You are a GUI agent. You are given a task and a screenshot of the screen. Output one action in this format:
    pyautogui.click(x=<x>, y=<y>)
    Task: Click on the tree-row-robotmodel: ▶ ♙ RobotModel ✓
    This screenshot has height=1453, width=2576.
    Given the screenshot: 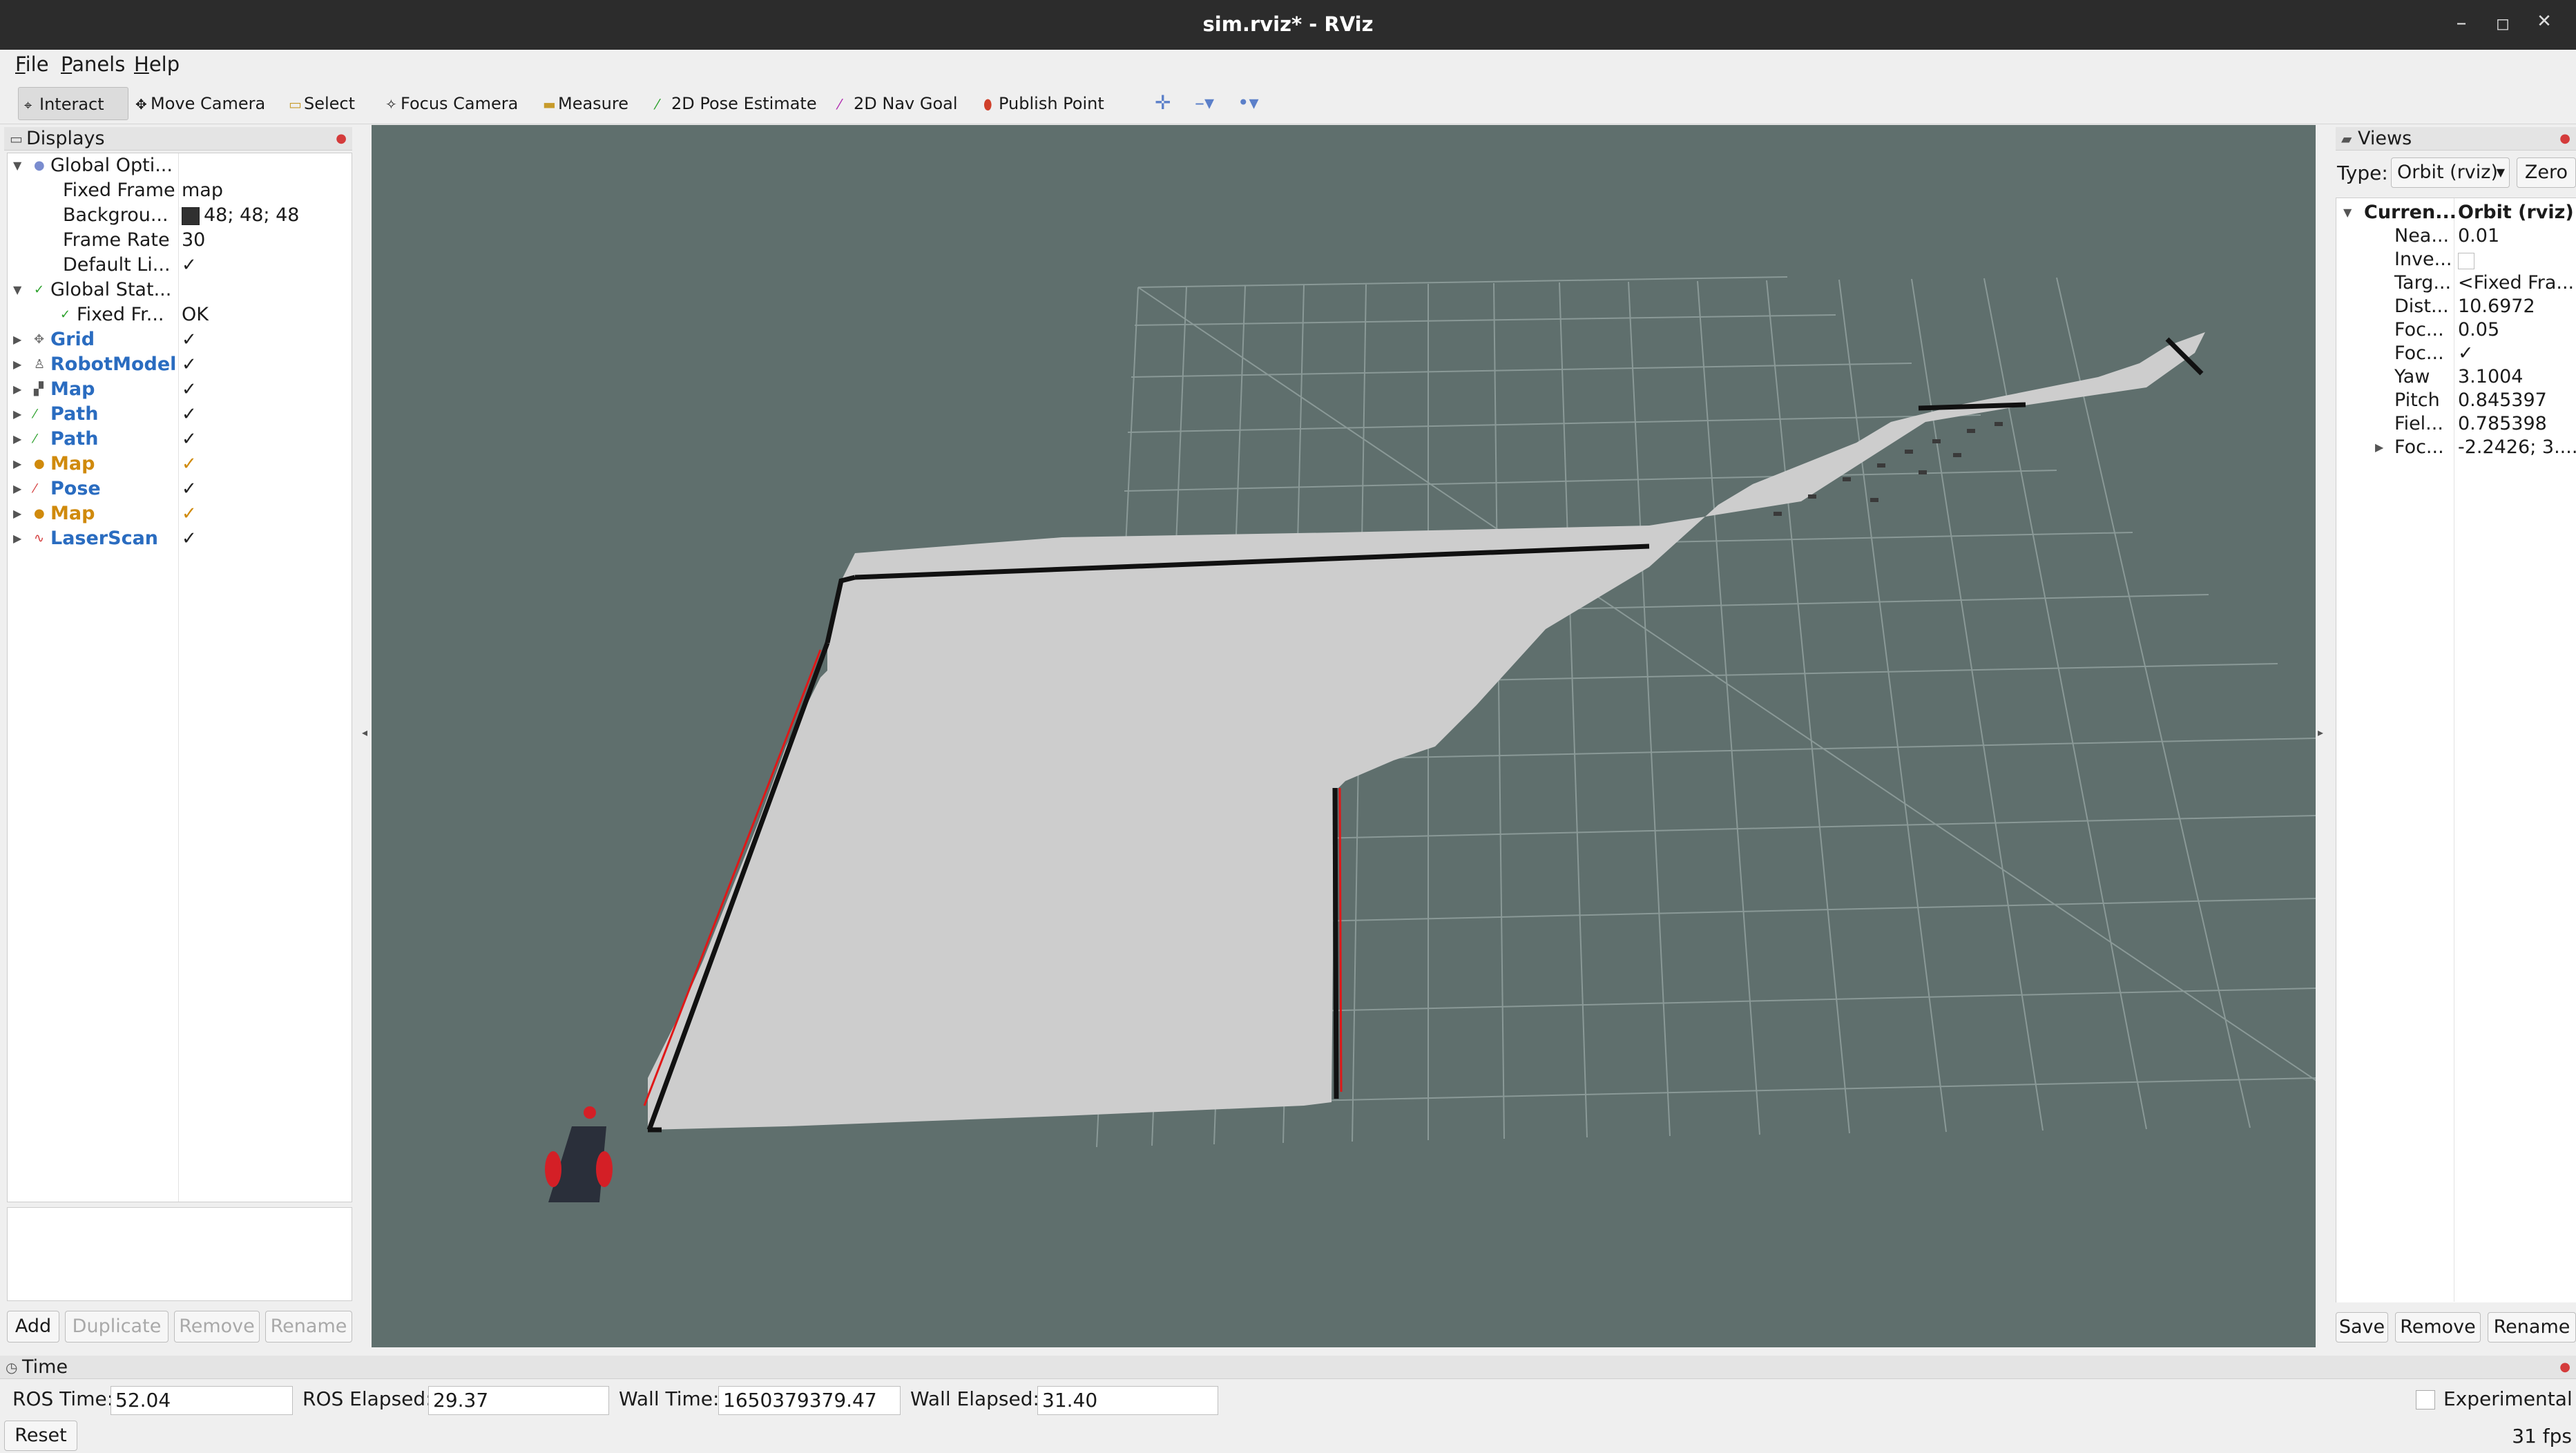 What is the action you would take?
    pyautogui.click(x=180, y=365)
    